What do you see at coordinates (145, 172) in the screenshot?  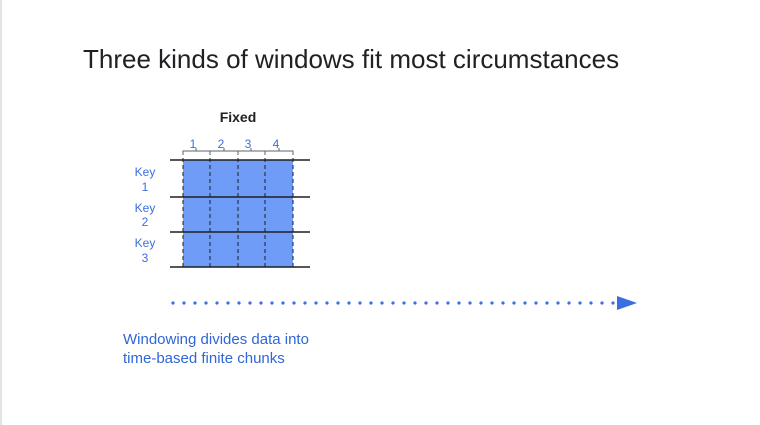 I see `key-label-1-line1: Key` at bounding box center [145, 172].